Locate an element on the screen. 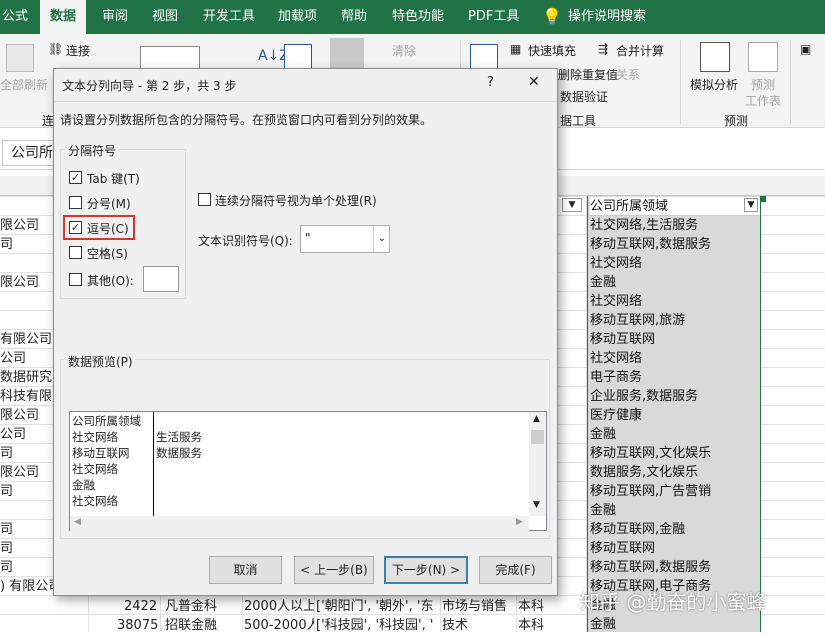 This screenshot has width=825, height=635. tab-data: 数据 is located at coordinates (63, 17).